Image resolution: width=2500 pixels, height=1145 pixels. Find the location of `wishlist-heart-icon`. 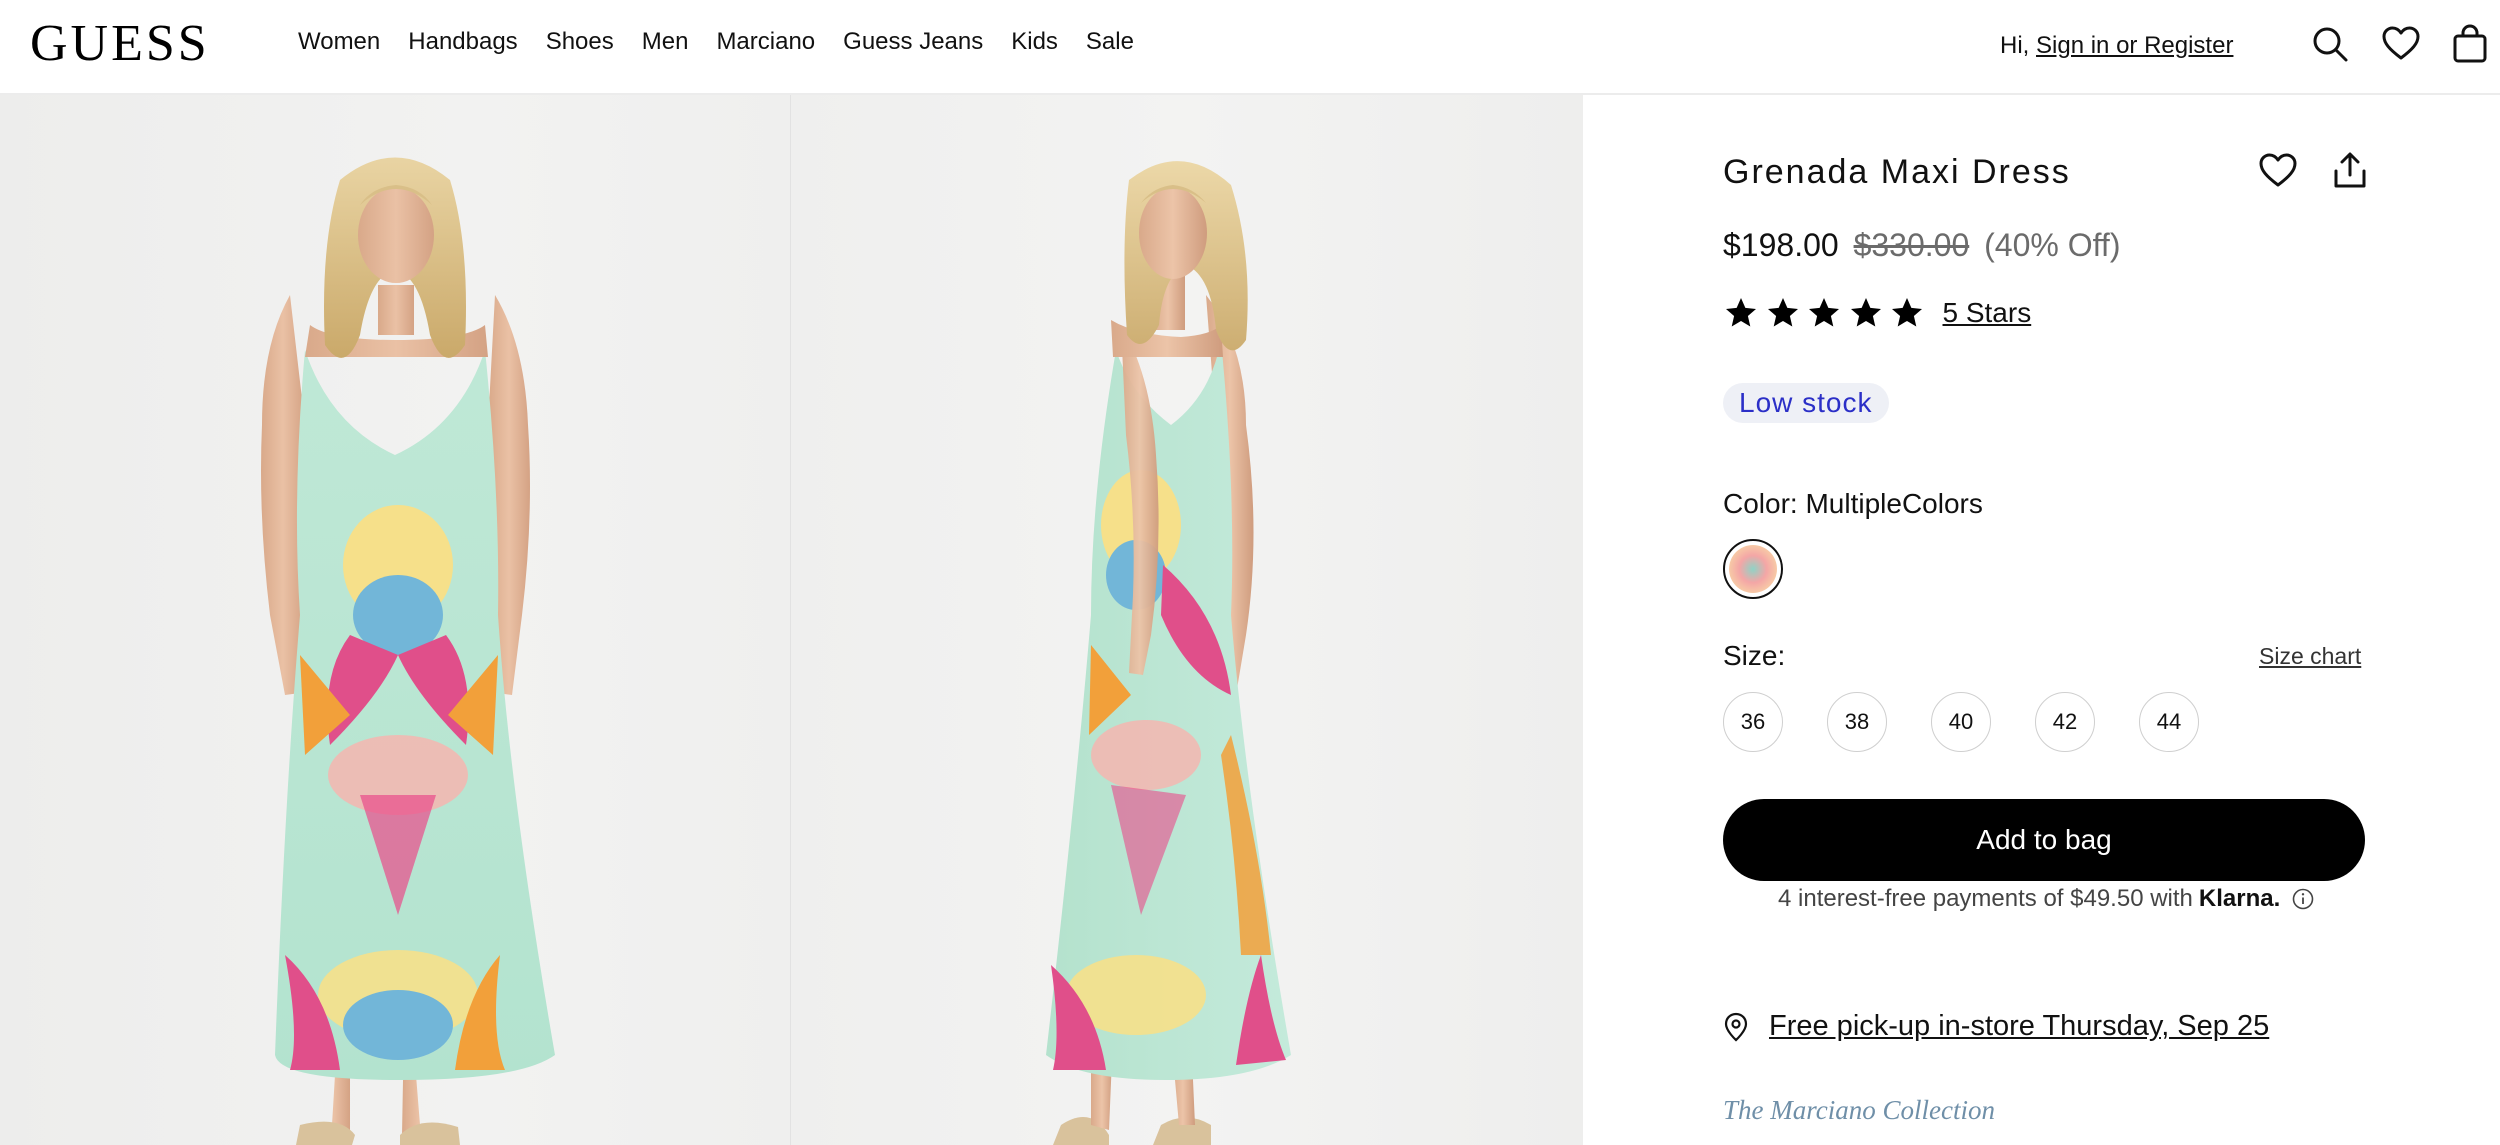

wishlist-heart-icon is located at coordinates (2278, 171).